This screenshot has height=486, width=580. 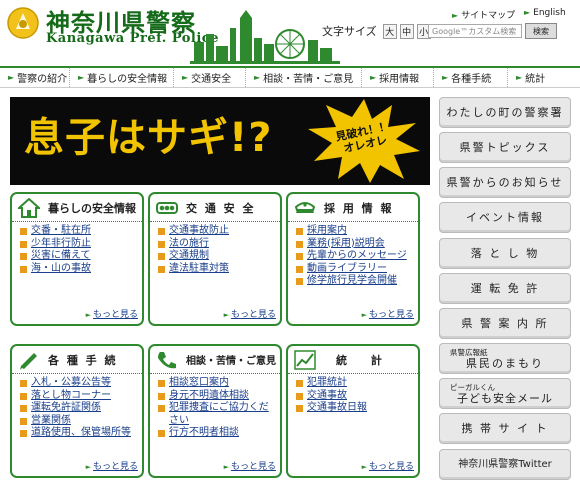 I want to click on list-item: 犯罪統計, so click(x=357, y=383).